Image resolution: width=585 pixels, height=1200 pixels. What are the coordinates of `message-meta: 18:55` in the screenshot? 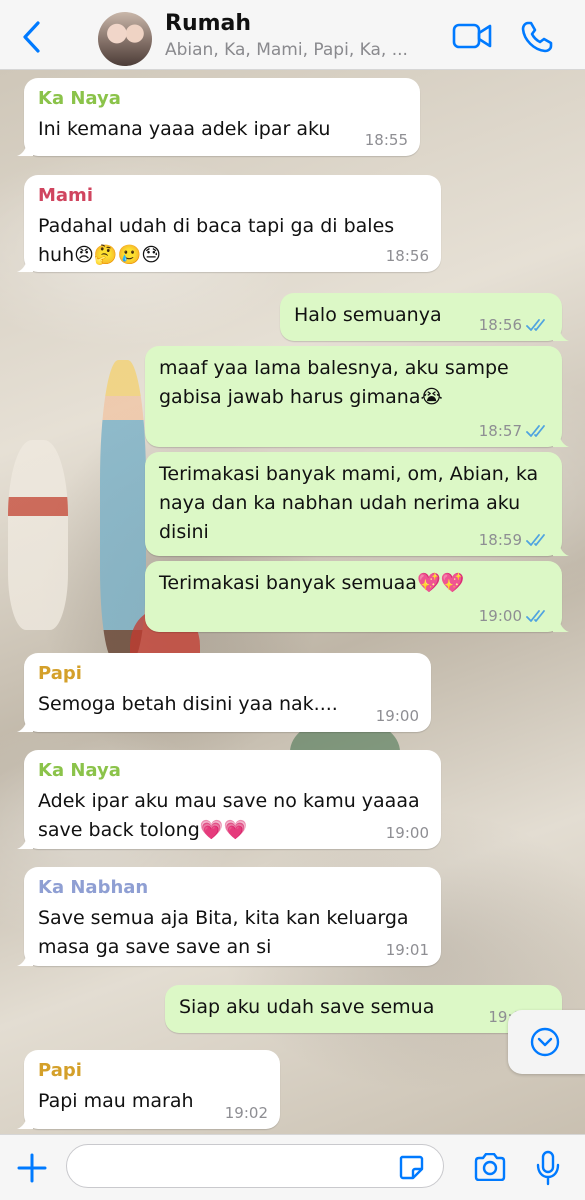 It's located at (386, 140).